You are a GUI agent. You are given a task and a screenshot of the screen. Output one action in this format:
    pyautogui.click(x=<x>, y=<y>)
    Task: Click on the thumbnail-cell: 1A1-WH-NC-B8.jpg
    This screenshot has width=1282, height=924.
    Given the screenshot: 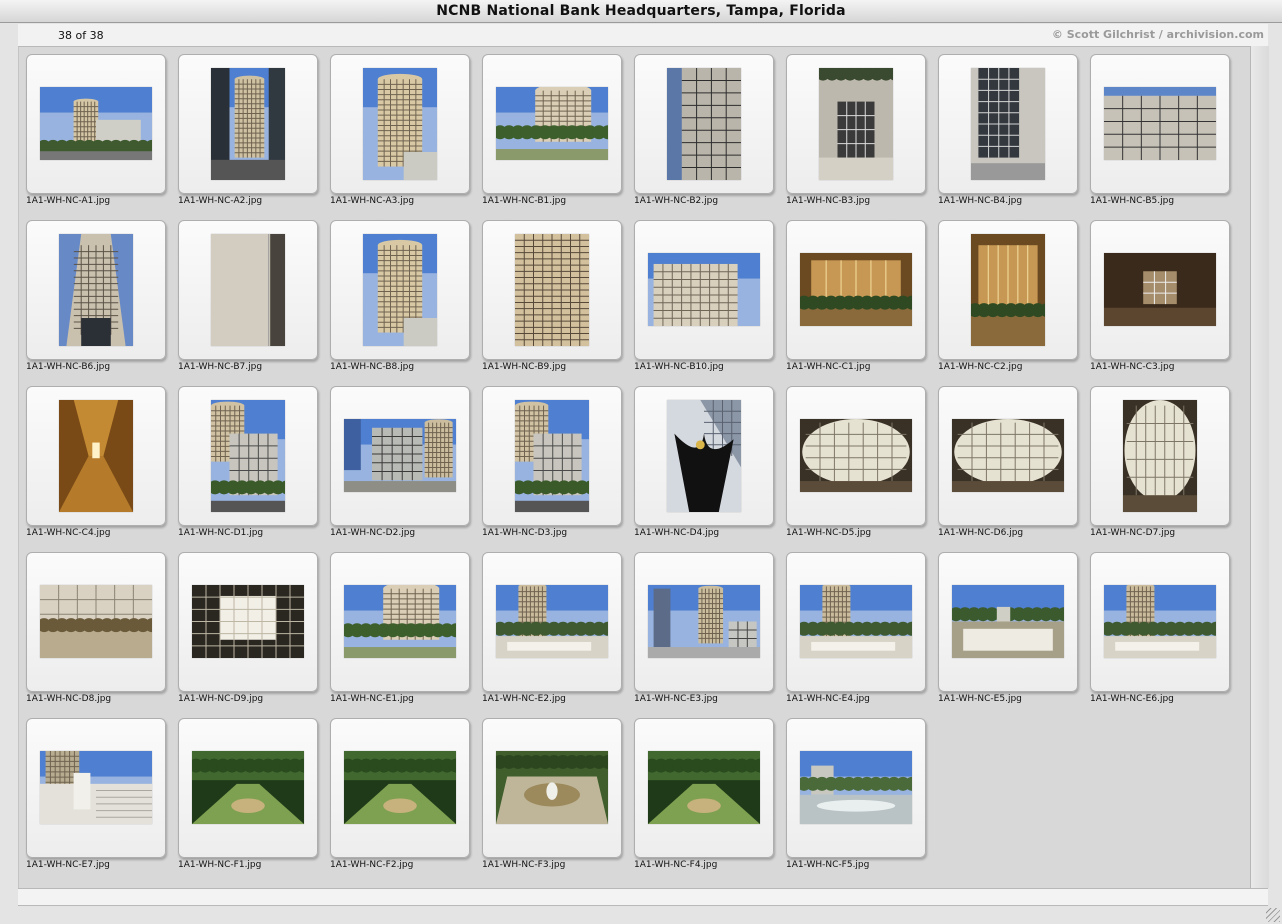 What is the action you would take?
    pyautogui.click(x=400, y=300)
    